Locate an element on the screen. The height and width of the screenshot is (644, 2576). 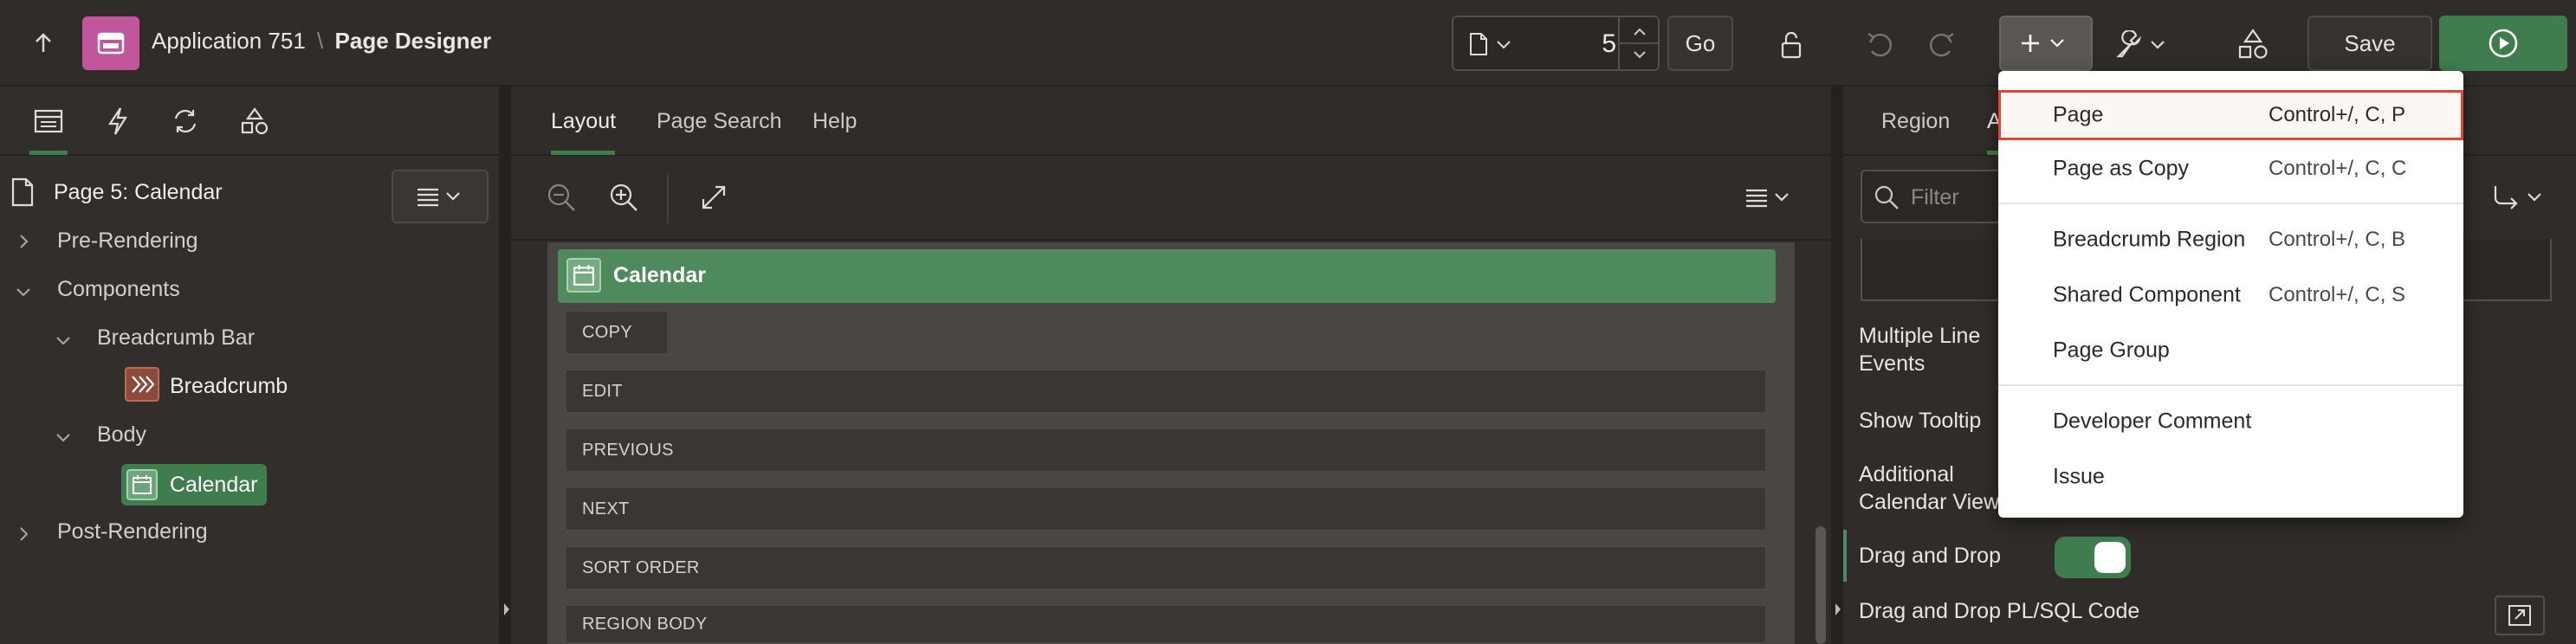
menu-item-label: Page is located at coordinates (2078, 114).